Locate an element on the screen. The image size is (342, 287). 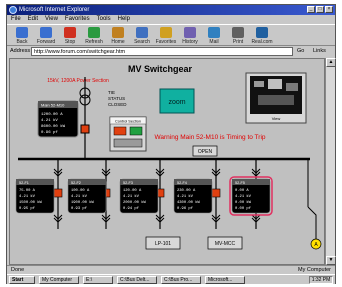
feeder-meter-2: 52-F2 100.00 A4.21 kV1900.00 kW0.93 pf is located at coordinates (87, 196).